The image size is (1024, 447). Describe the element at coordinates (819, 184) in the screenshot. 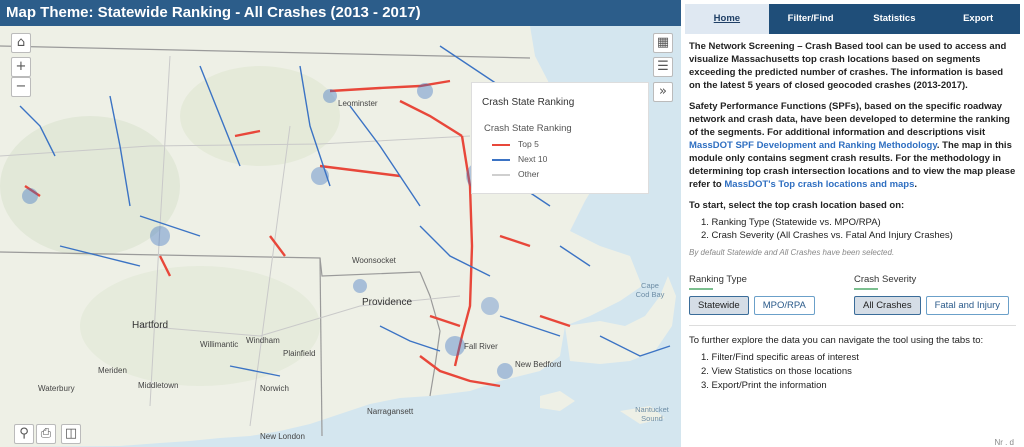

I see `top-crash-locations-link: MassDOT's Top crash locations and maps` at that location.